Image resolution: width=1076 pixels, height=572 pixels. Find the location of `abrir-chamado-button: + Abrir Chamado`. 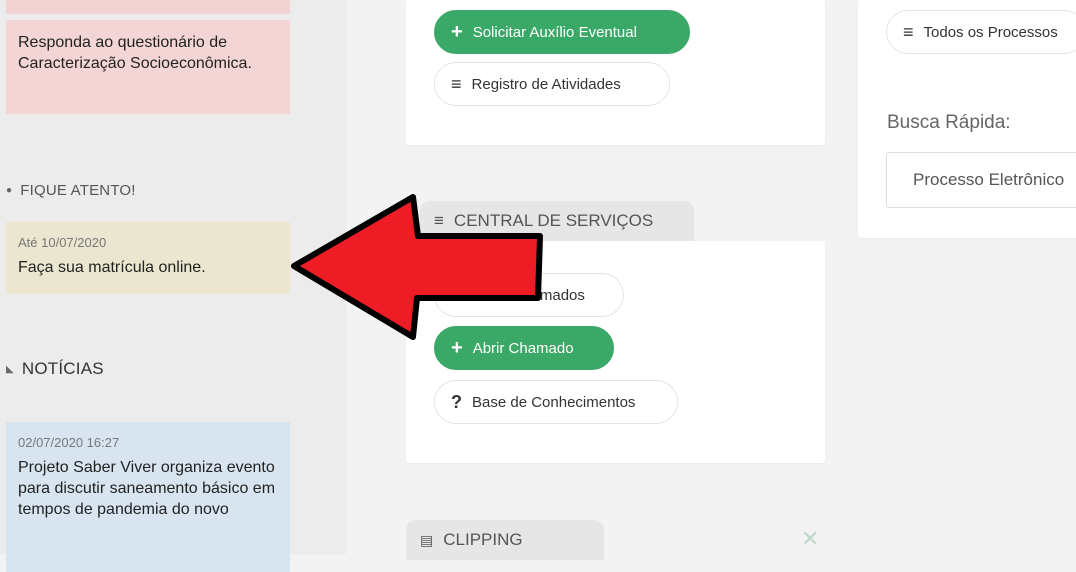

abrir-chamado-button: + Abrir Chamado is located at coordinates (524, 348).